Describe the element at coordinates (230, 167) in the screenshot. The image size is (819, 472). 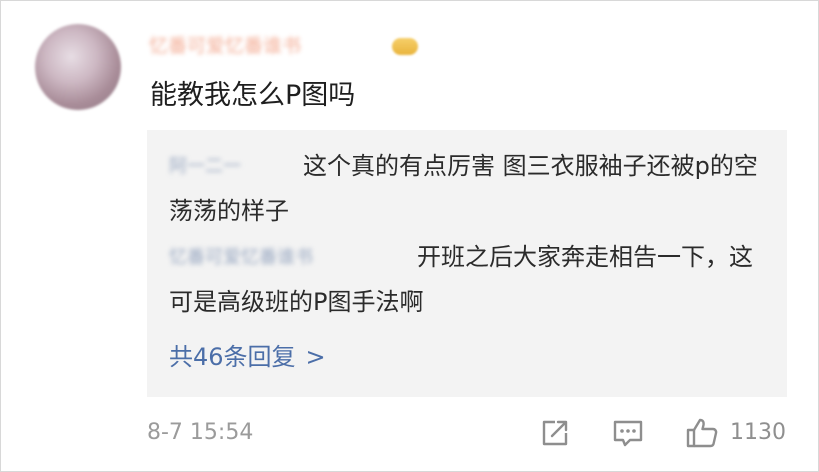
I see `reply-author: 阿一二一` at that location.